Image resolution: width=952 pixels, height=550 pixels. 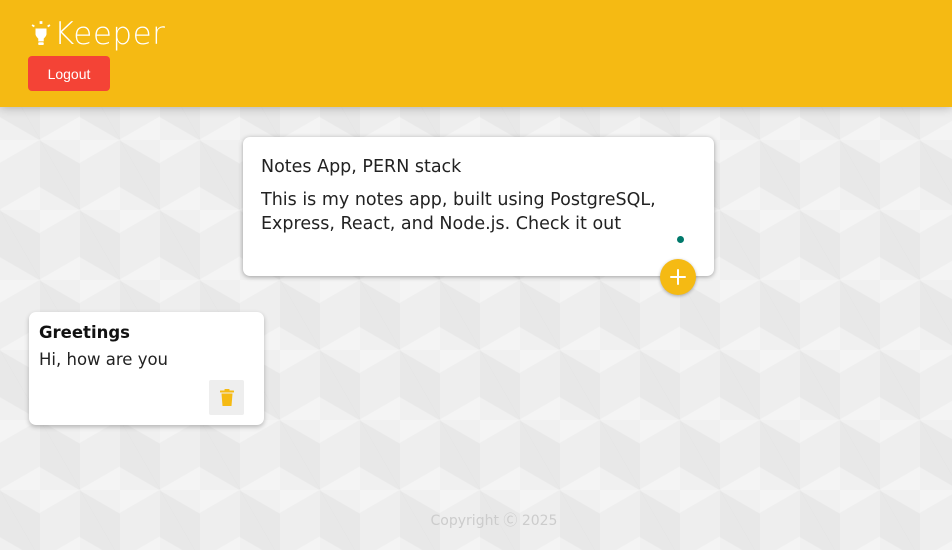 What do you see at coordinates (478, 167) in the screenshot?
I see `note-title-input` at bounding box center [478, 167].